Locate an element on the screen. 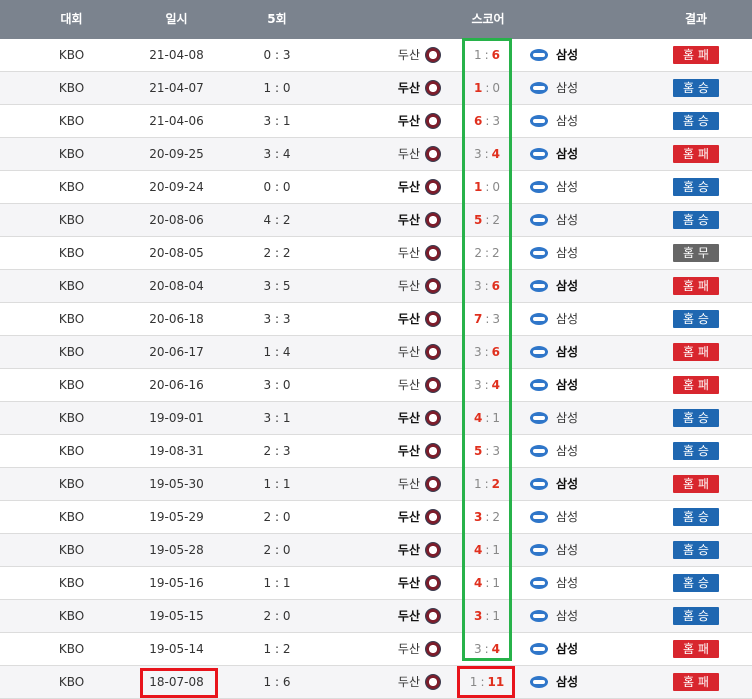 Image resolution: width=752 pixels, height=699 pixels. table-row: KBO 20-08-06 4 : 2 두산 5:2 삼성 홈 승 is located at coordinates (376, 220).